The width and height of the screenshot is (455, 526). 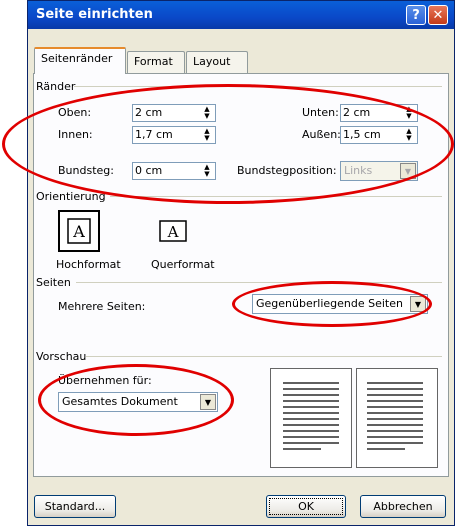 I want to click on title-bar: Seite einrichten ? ✕, so click(x=241, y=15).